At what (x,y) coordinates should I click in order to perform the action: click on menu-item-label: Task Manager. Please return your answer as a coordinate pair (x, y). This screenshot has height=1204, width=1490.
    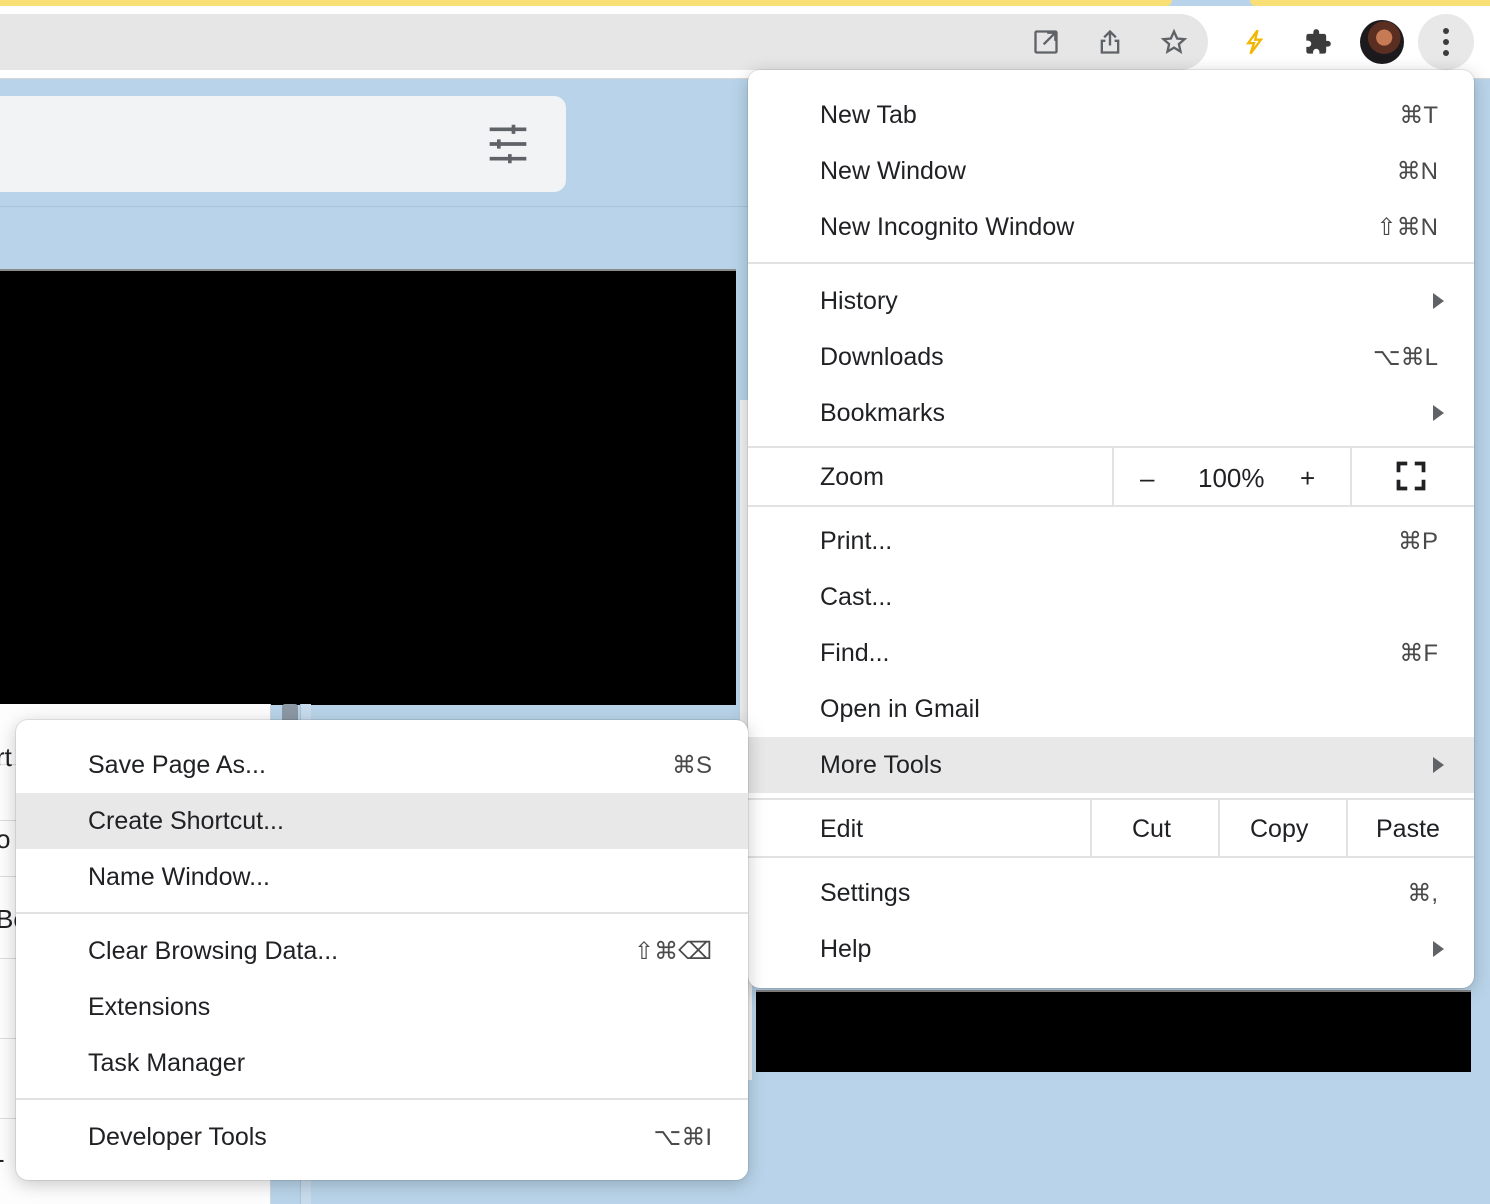
    Looking at the image, I should click on (167, 1062).